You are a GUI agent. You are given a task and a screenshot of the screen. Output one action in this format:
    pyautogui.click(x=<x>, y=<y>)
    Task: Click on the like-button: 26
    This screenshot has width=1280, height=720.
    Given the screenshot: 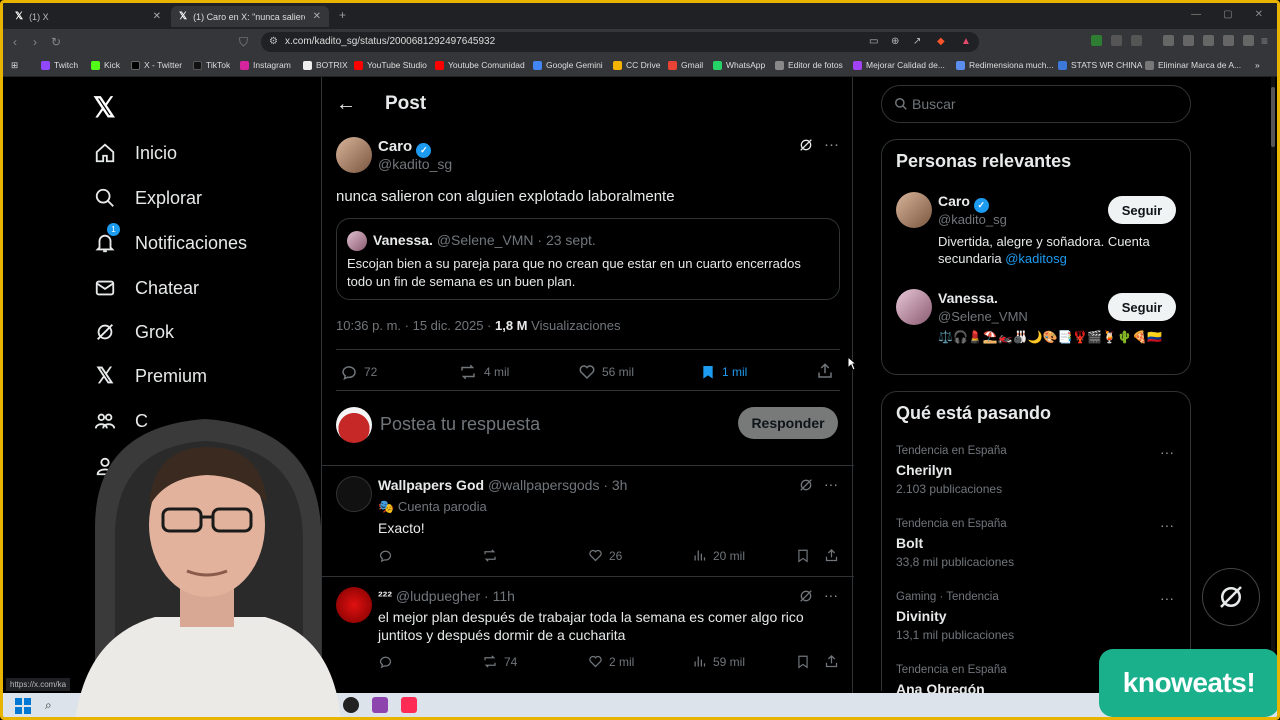 What is the action you would take?
    pyautogui.click(x=605, y=555)
    